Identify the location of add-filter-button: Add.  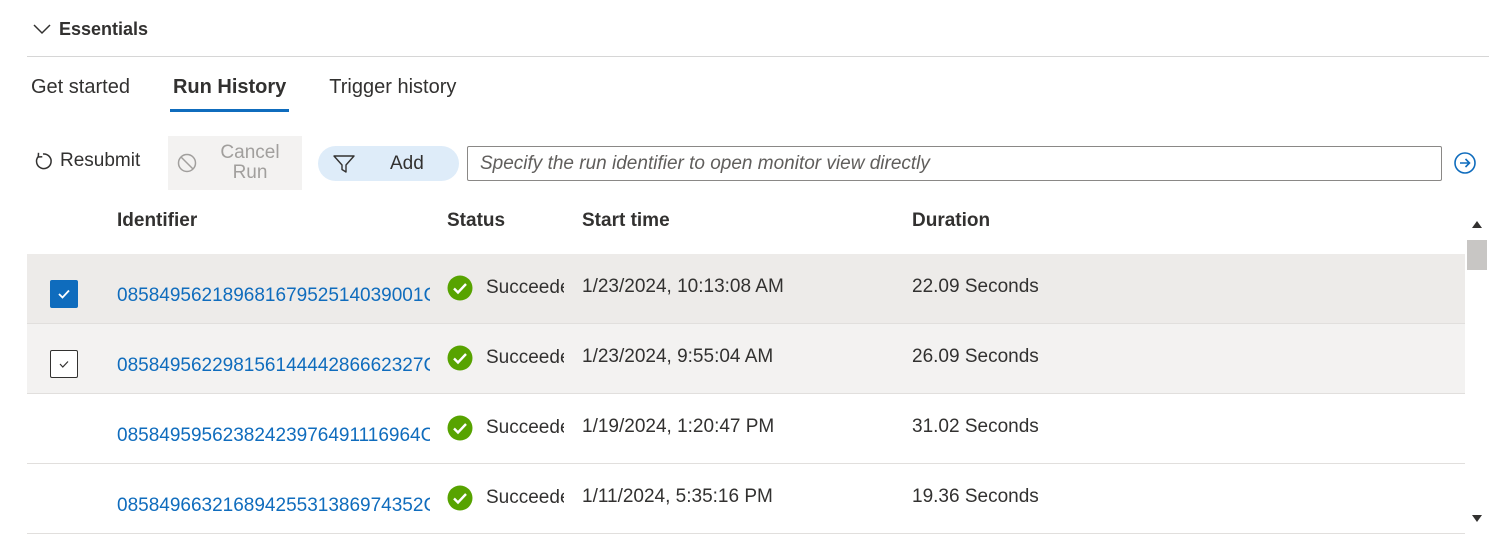
(388, 163).